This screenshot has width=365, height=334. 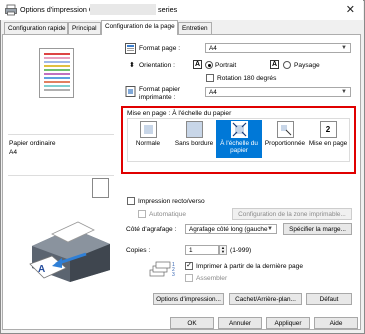 What do you see at coordinates (151, 229) in the screenshot?
I see `stapling-side-label: Côté d'agrafage :` at bounding box center [151, 229].